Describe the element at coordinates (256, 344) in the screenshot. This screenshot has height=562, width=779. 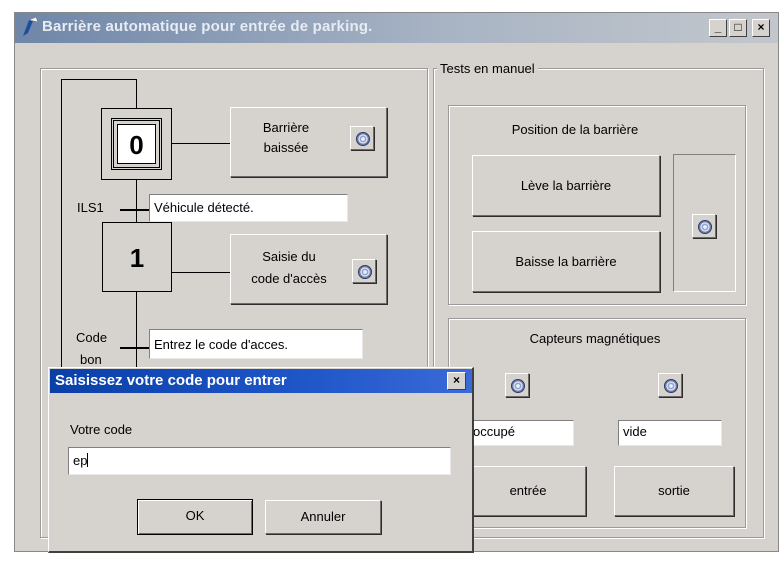
I see `transition-2-text: Entrez le code d'acces.` at that location.